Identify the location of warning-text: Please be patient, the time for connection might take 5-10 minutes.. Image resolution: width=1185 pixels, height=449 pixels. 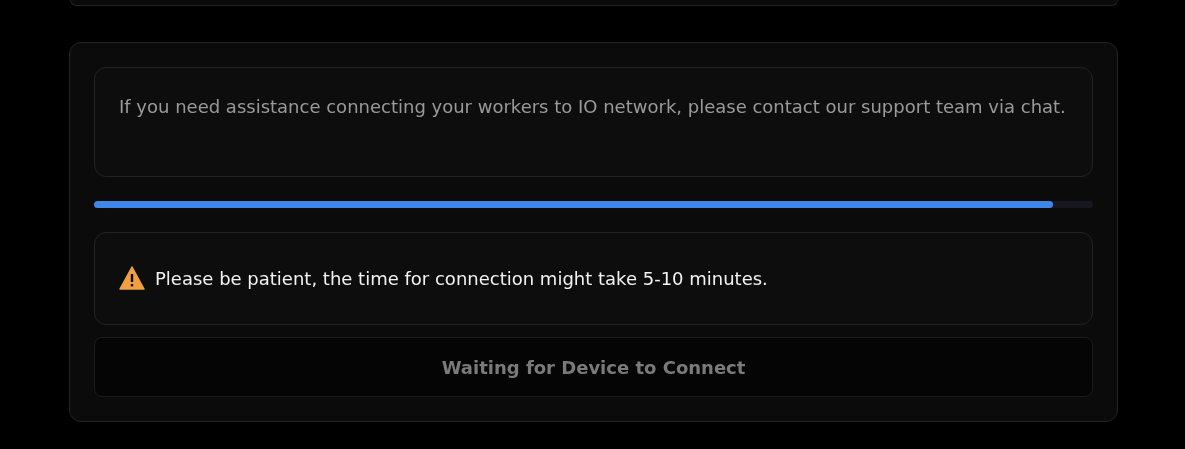
(461, 278).